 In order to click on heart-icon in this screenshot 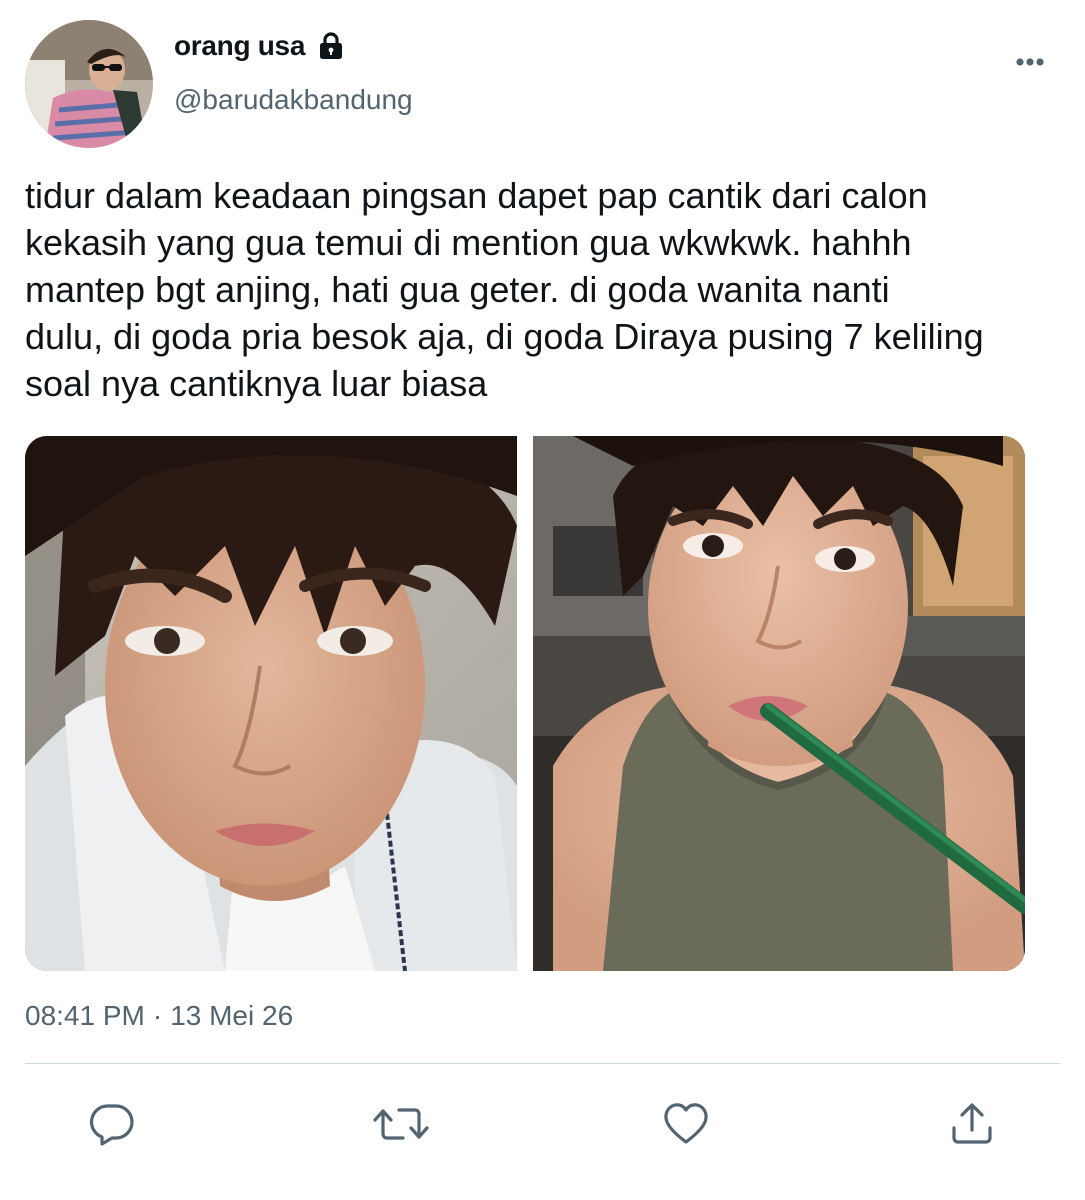, I will do `click(686, 1123)`.